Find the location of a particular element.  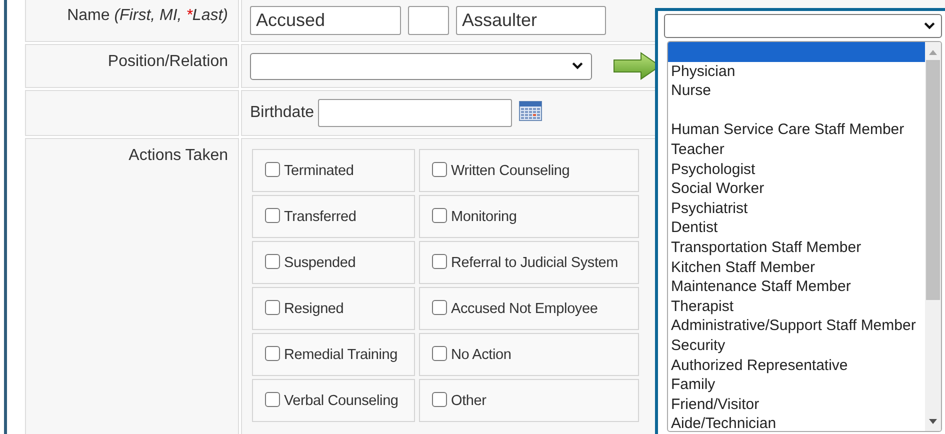

middle-initial-field is located at coordinates (428, 20).